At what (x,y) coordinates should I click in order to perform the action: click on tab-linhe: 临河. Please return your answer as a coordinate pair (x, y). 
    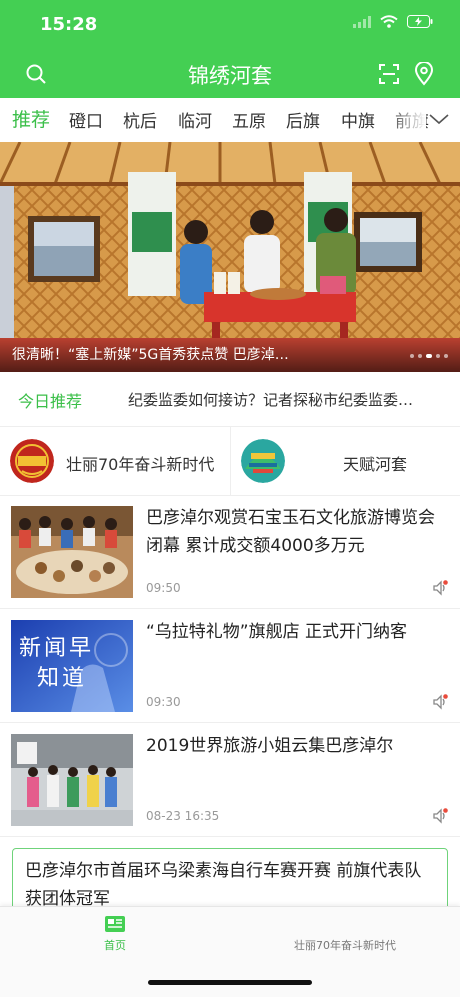
    Looking at the image, I should click on (195, 119).